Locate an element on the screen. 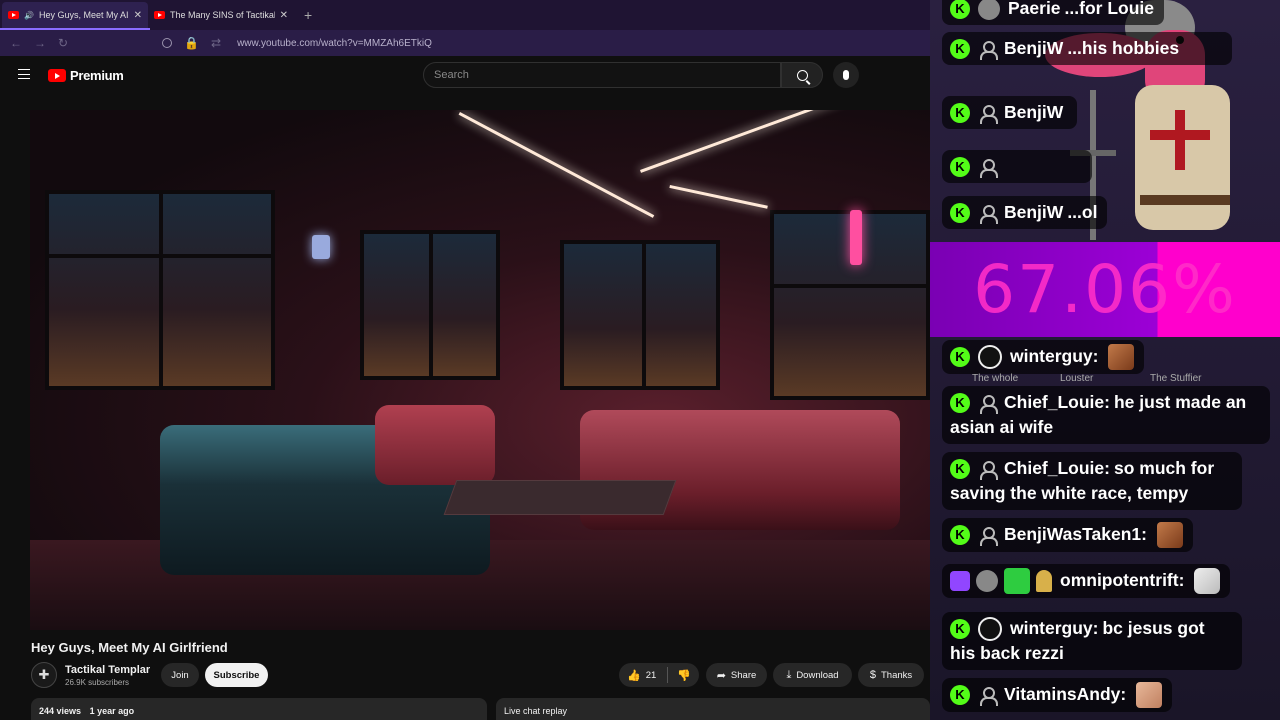  new-tab-button: + is located at coordinates (308, 15).